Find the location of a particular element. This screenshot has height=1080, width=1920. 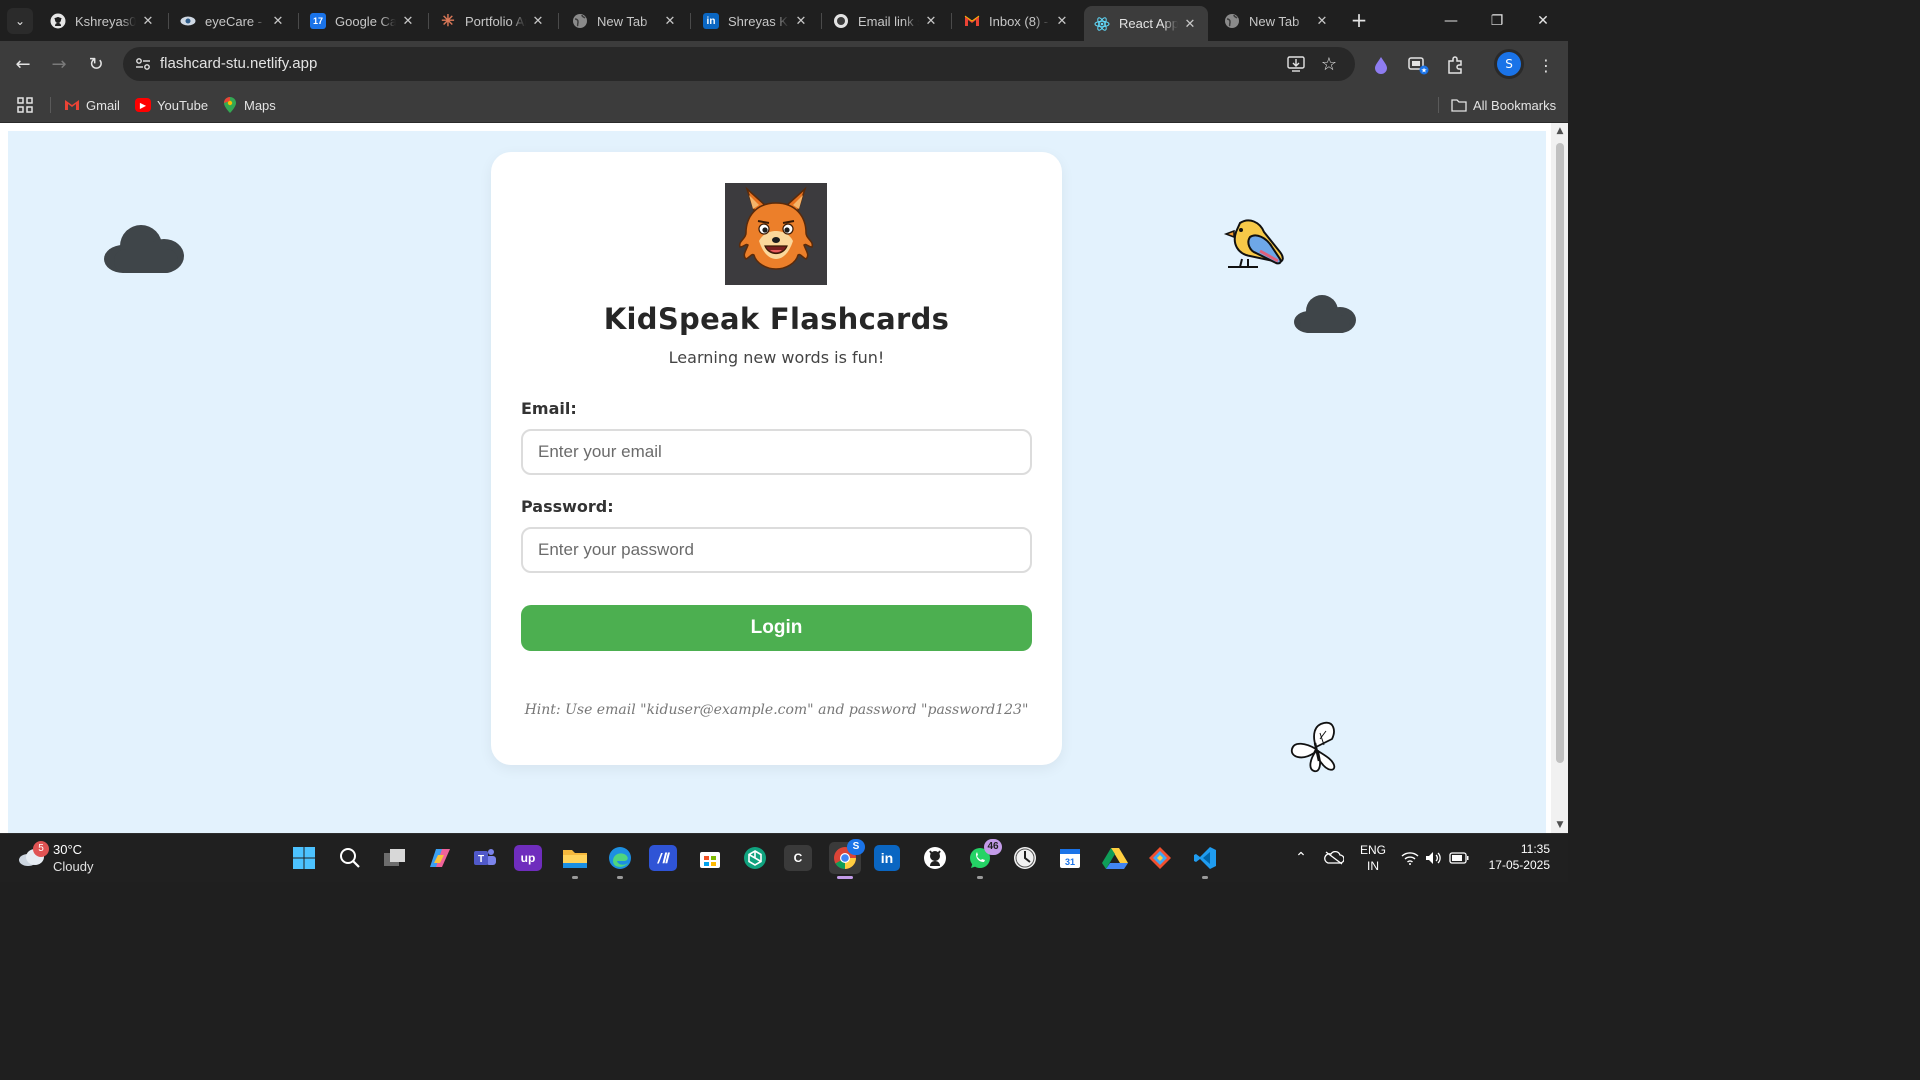

maps-icon is located at coordinates (230, 105).